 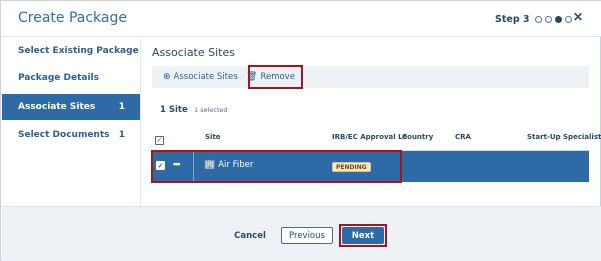 What do you see at coordinates (58, 78) in the screenshot?
I see `sidebar-item-label: Package Details` at bounding box center [58, 78].